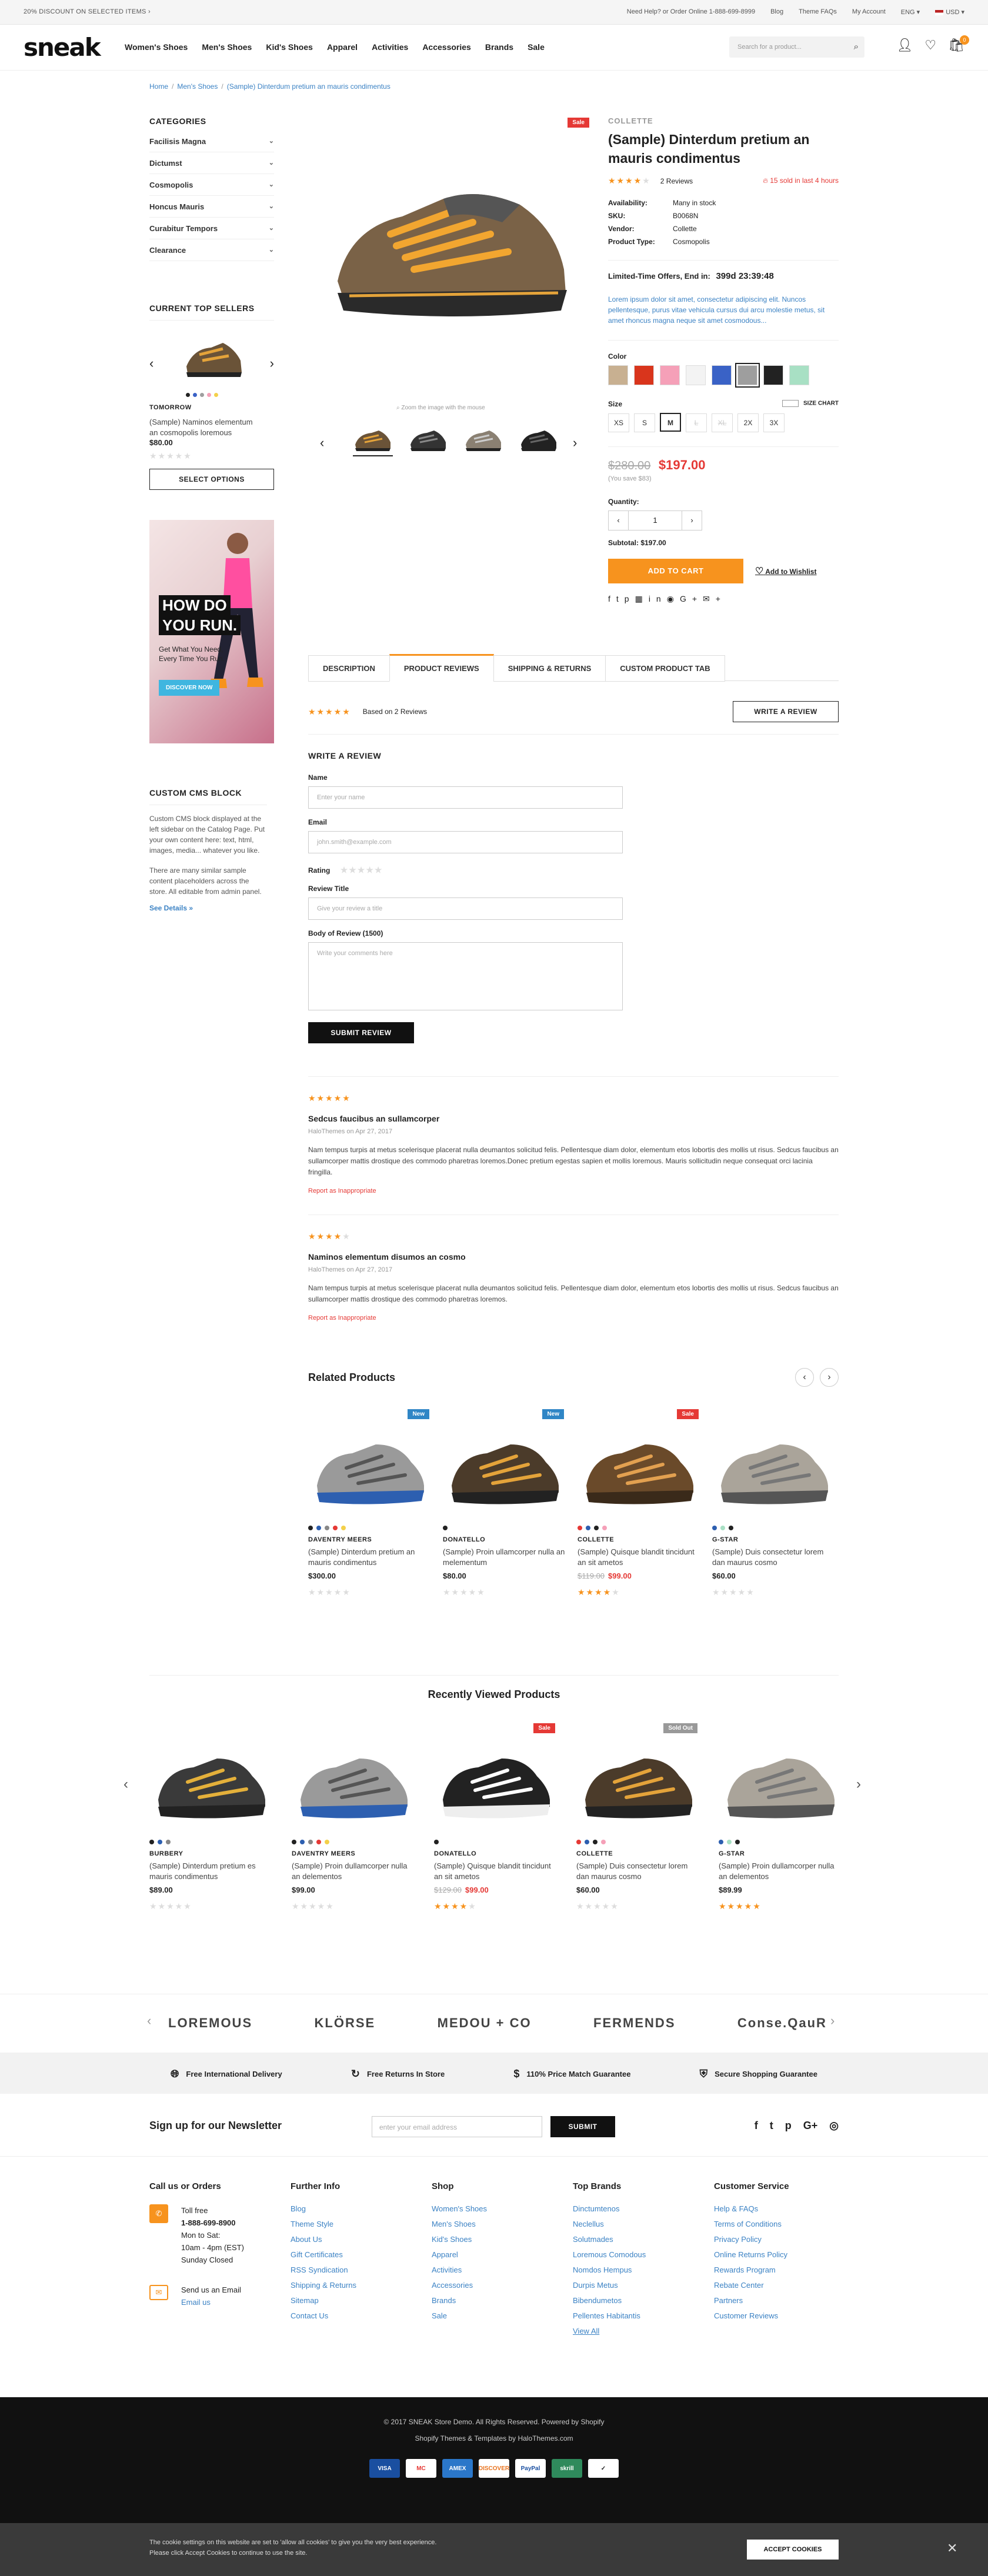 Image resolution: width=988 pixels, height=2576 pixels. I want to click on size-option: 3X, so click(774, 422).